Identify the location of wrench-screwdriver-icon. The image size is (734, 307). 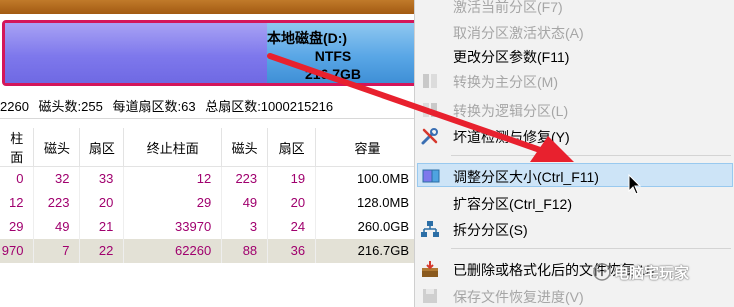
(430, 136).